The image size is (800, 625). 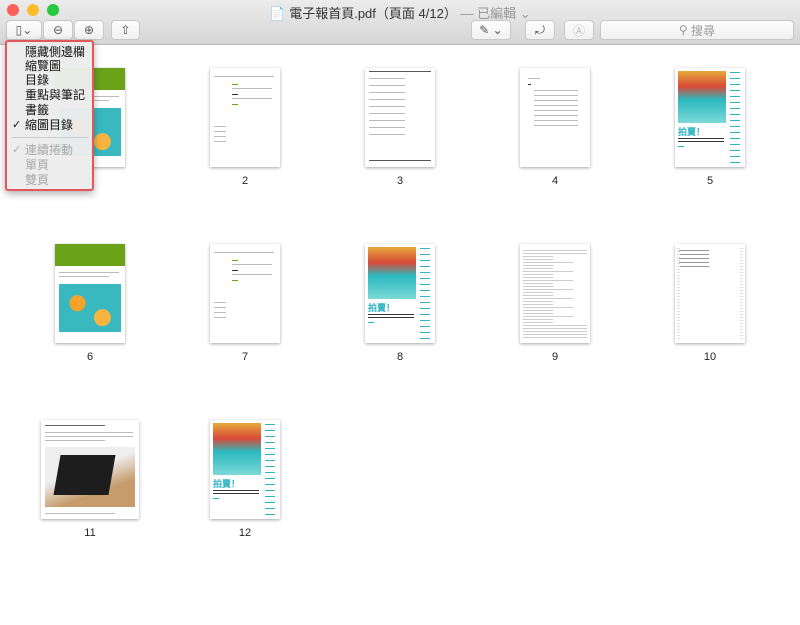 I want to click on sidebar-view-button: ▯⌄, so click(x=24, y=30).